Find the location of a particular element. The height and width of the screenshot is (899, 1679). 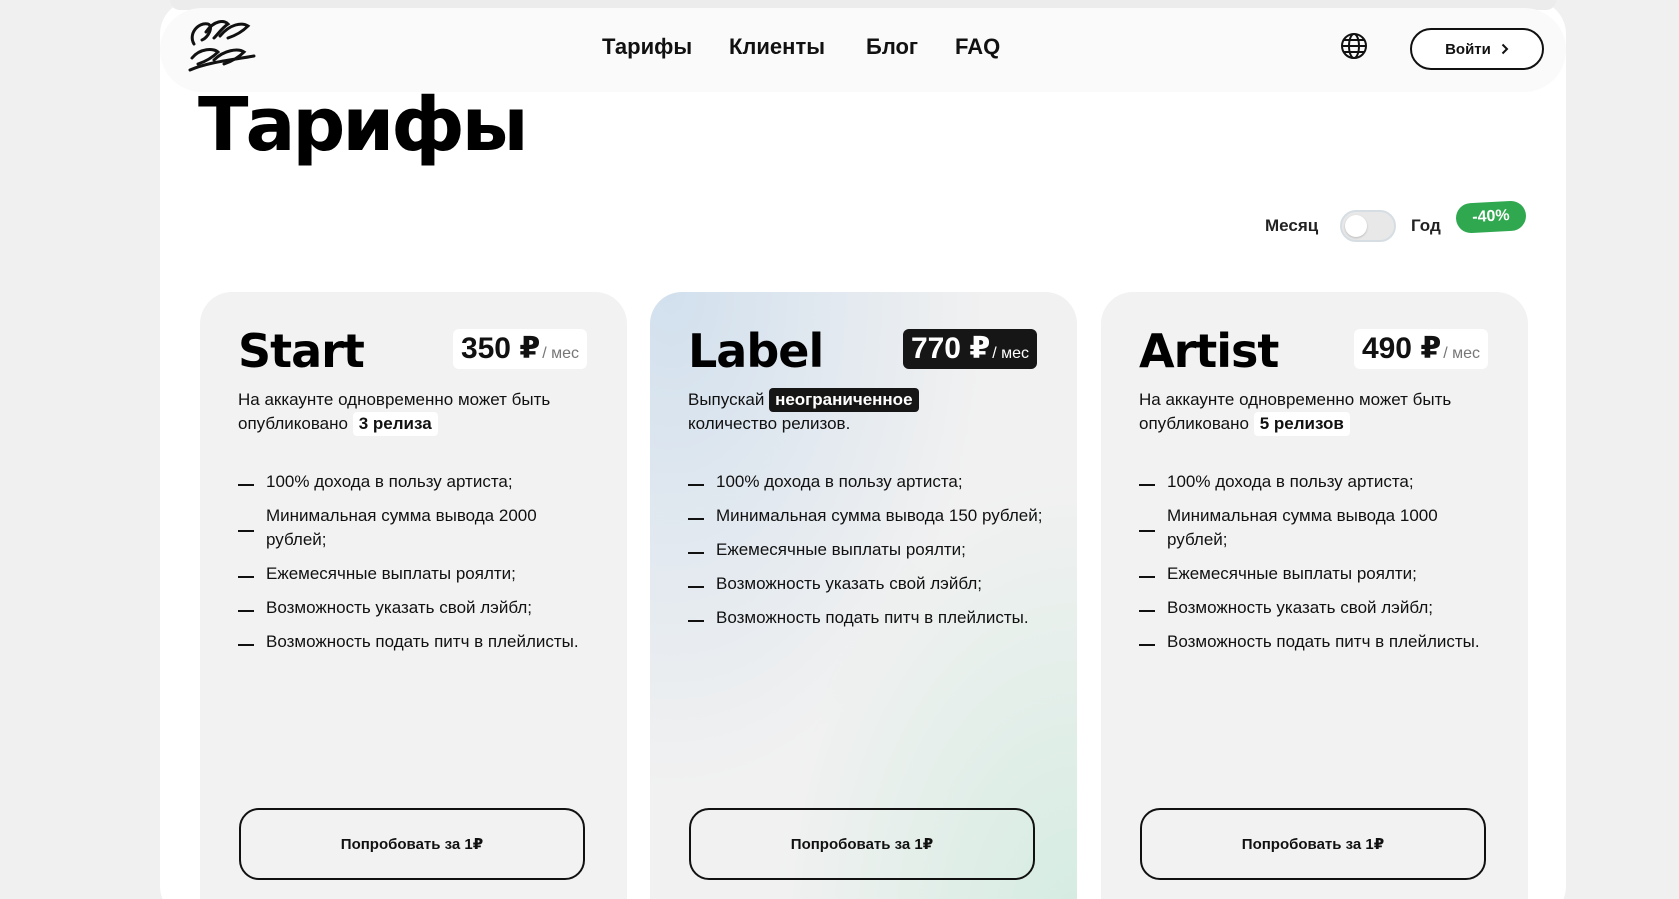

month-label: Месяц is located at coordinates (1291, 226).